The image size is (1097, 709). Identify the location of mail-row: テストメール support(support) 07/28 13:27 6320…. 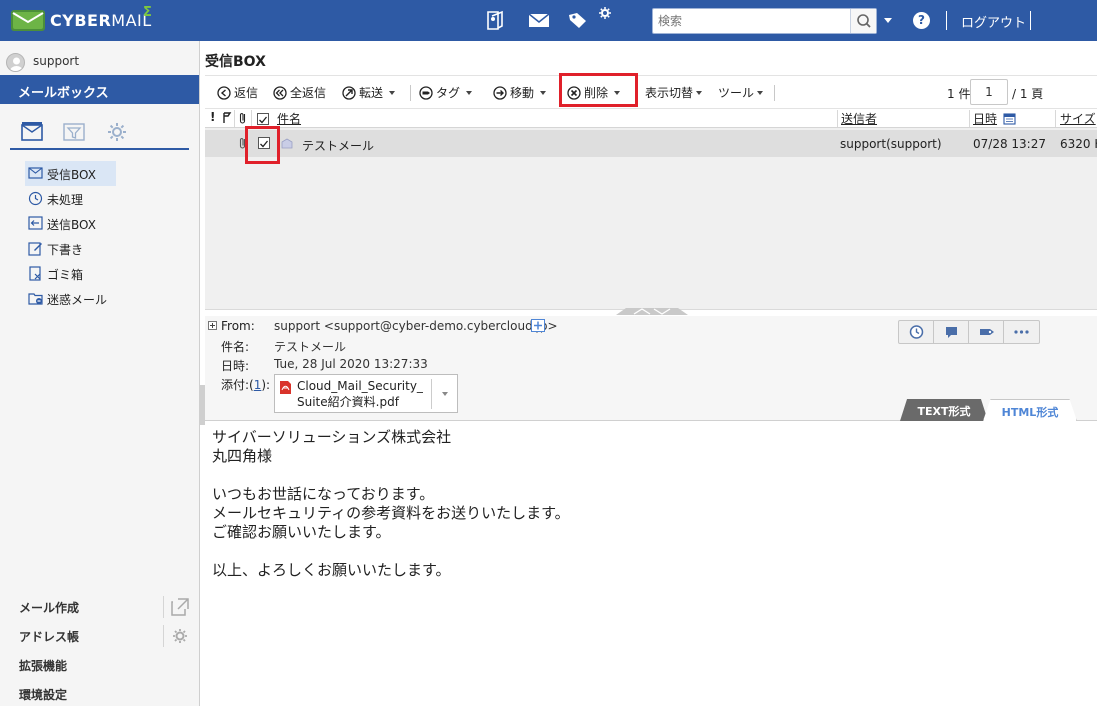
(651, 143).